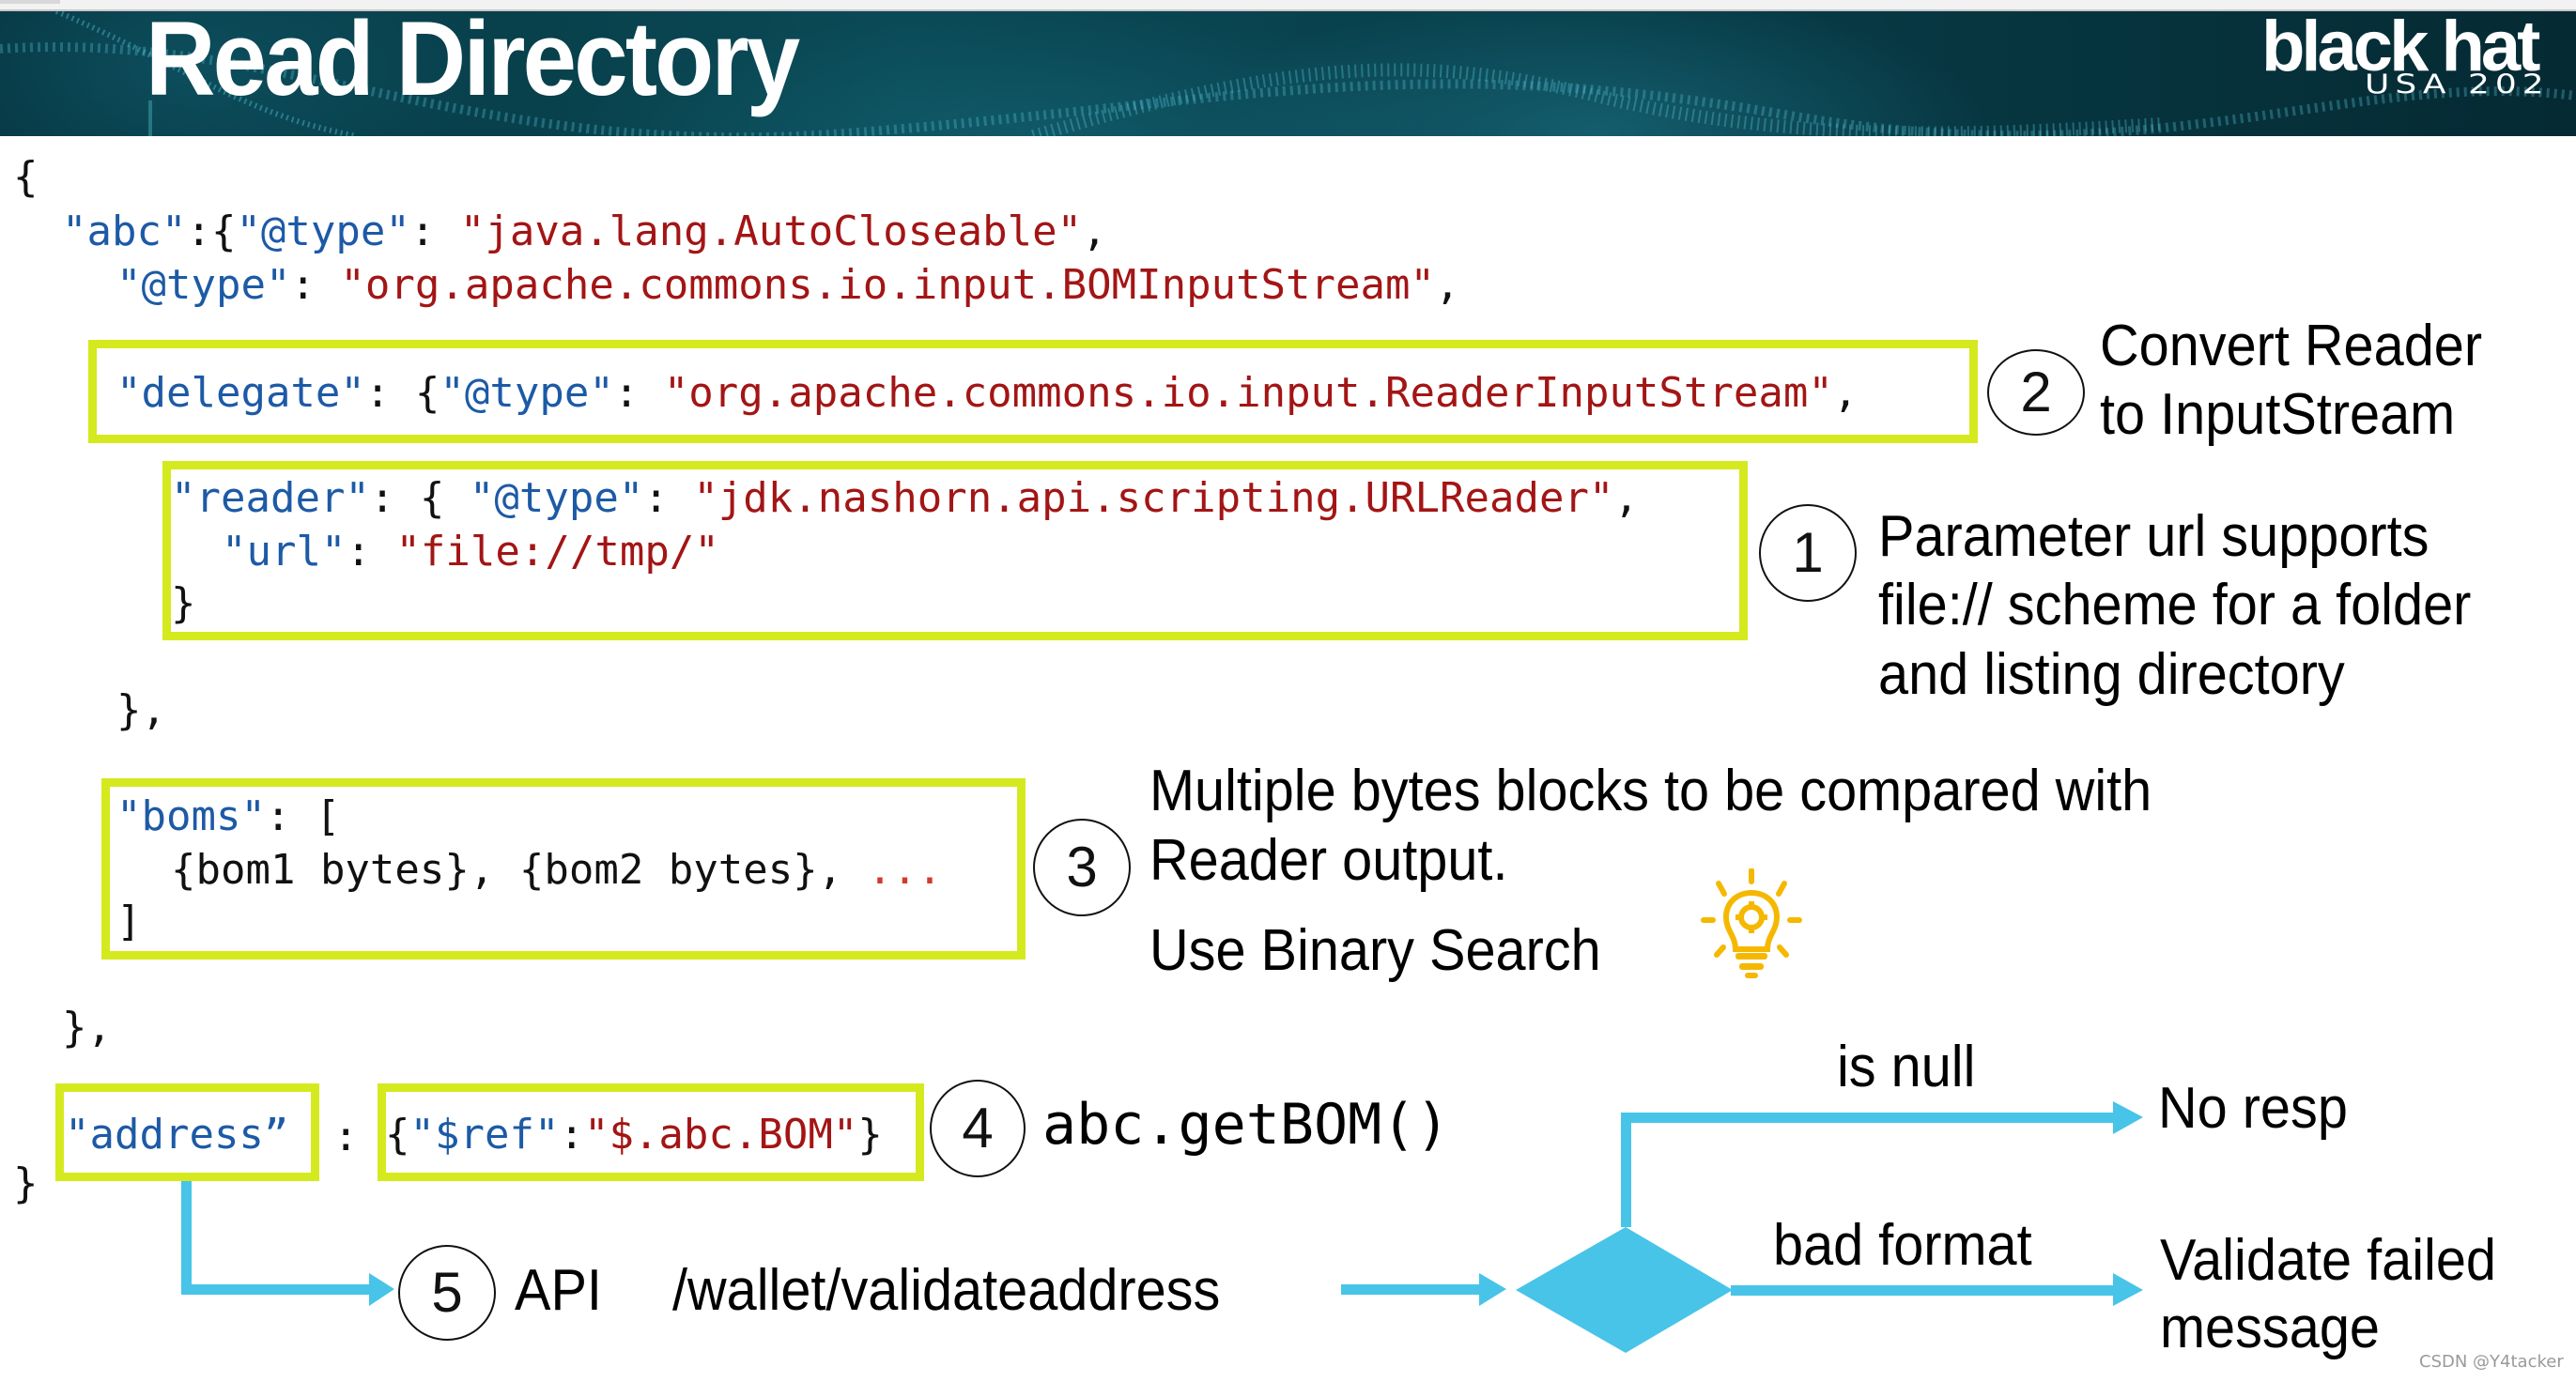  I want to click on arrow-head-to-decision, so click(1492, 1289).